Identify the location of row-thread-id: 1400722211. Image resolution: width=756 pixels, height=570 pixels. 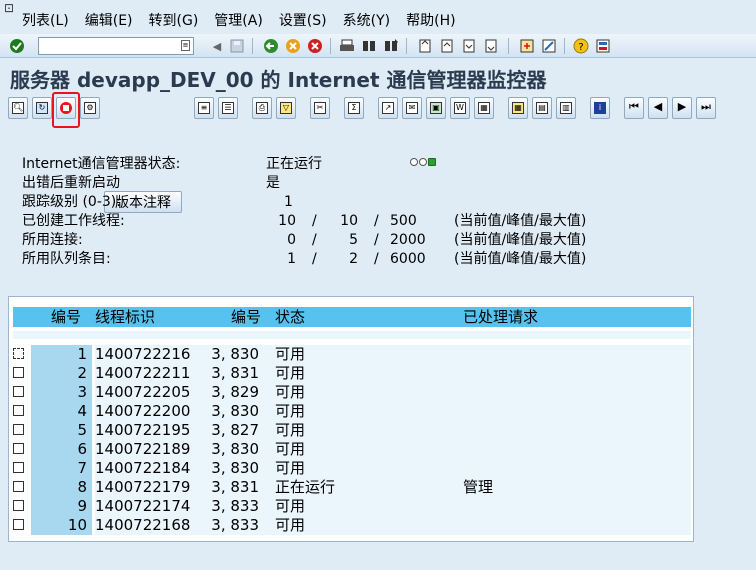
(143, 373).